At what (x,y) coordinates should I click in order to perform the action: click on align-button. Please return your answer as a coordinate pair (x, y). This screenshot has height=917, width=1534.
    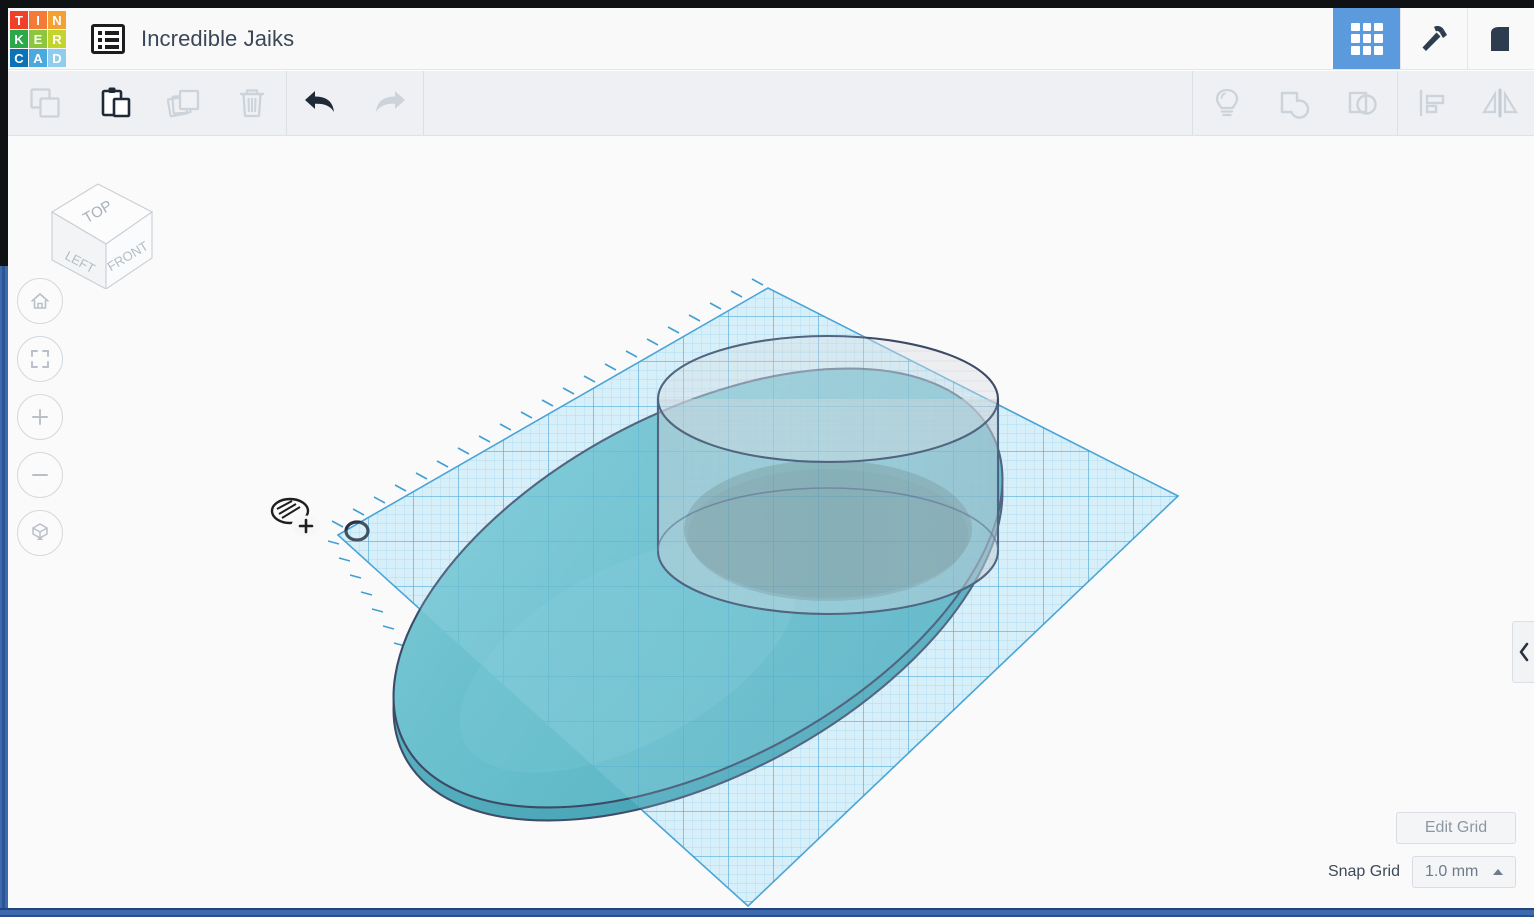
    Looking at the image, I should click on (1432, 103).